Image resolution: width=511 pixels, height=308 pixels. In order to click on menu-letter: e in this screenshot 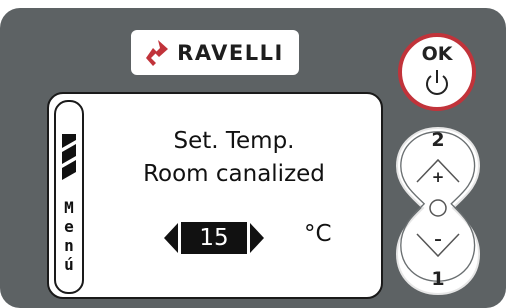, I will do `click(69, 226)`.